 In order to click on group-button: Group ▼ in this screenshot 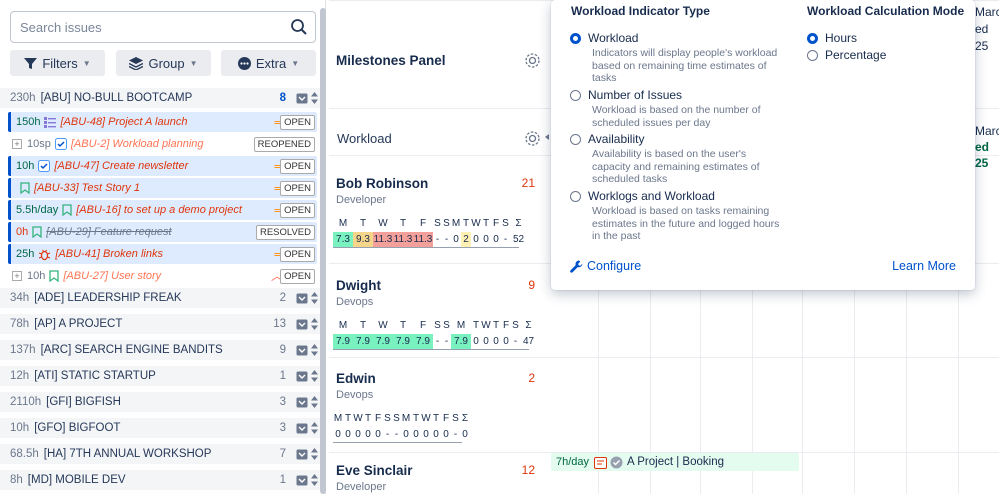, I will do `click(163, 63)`.